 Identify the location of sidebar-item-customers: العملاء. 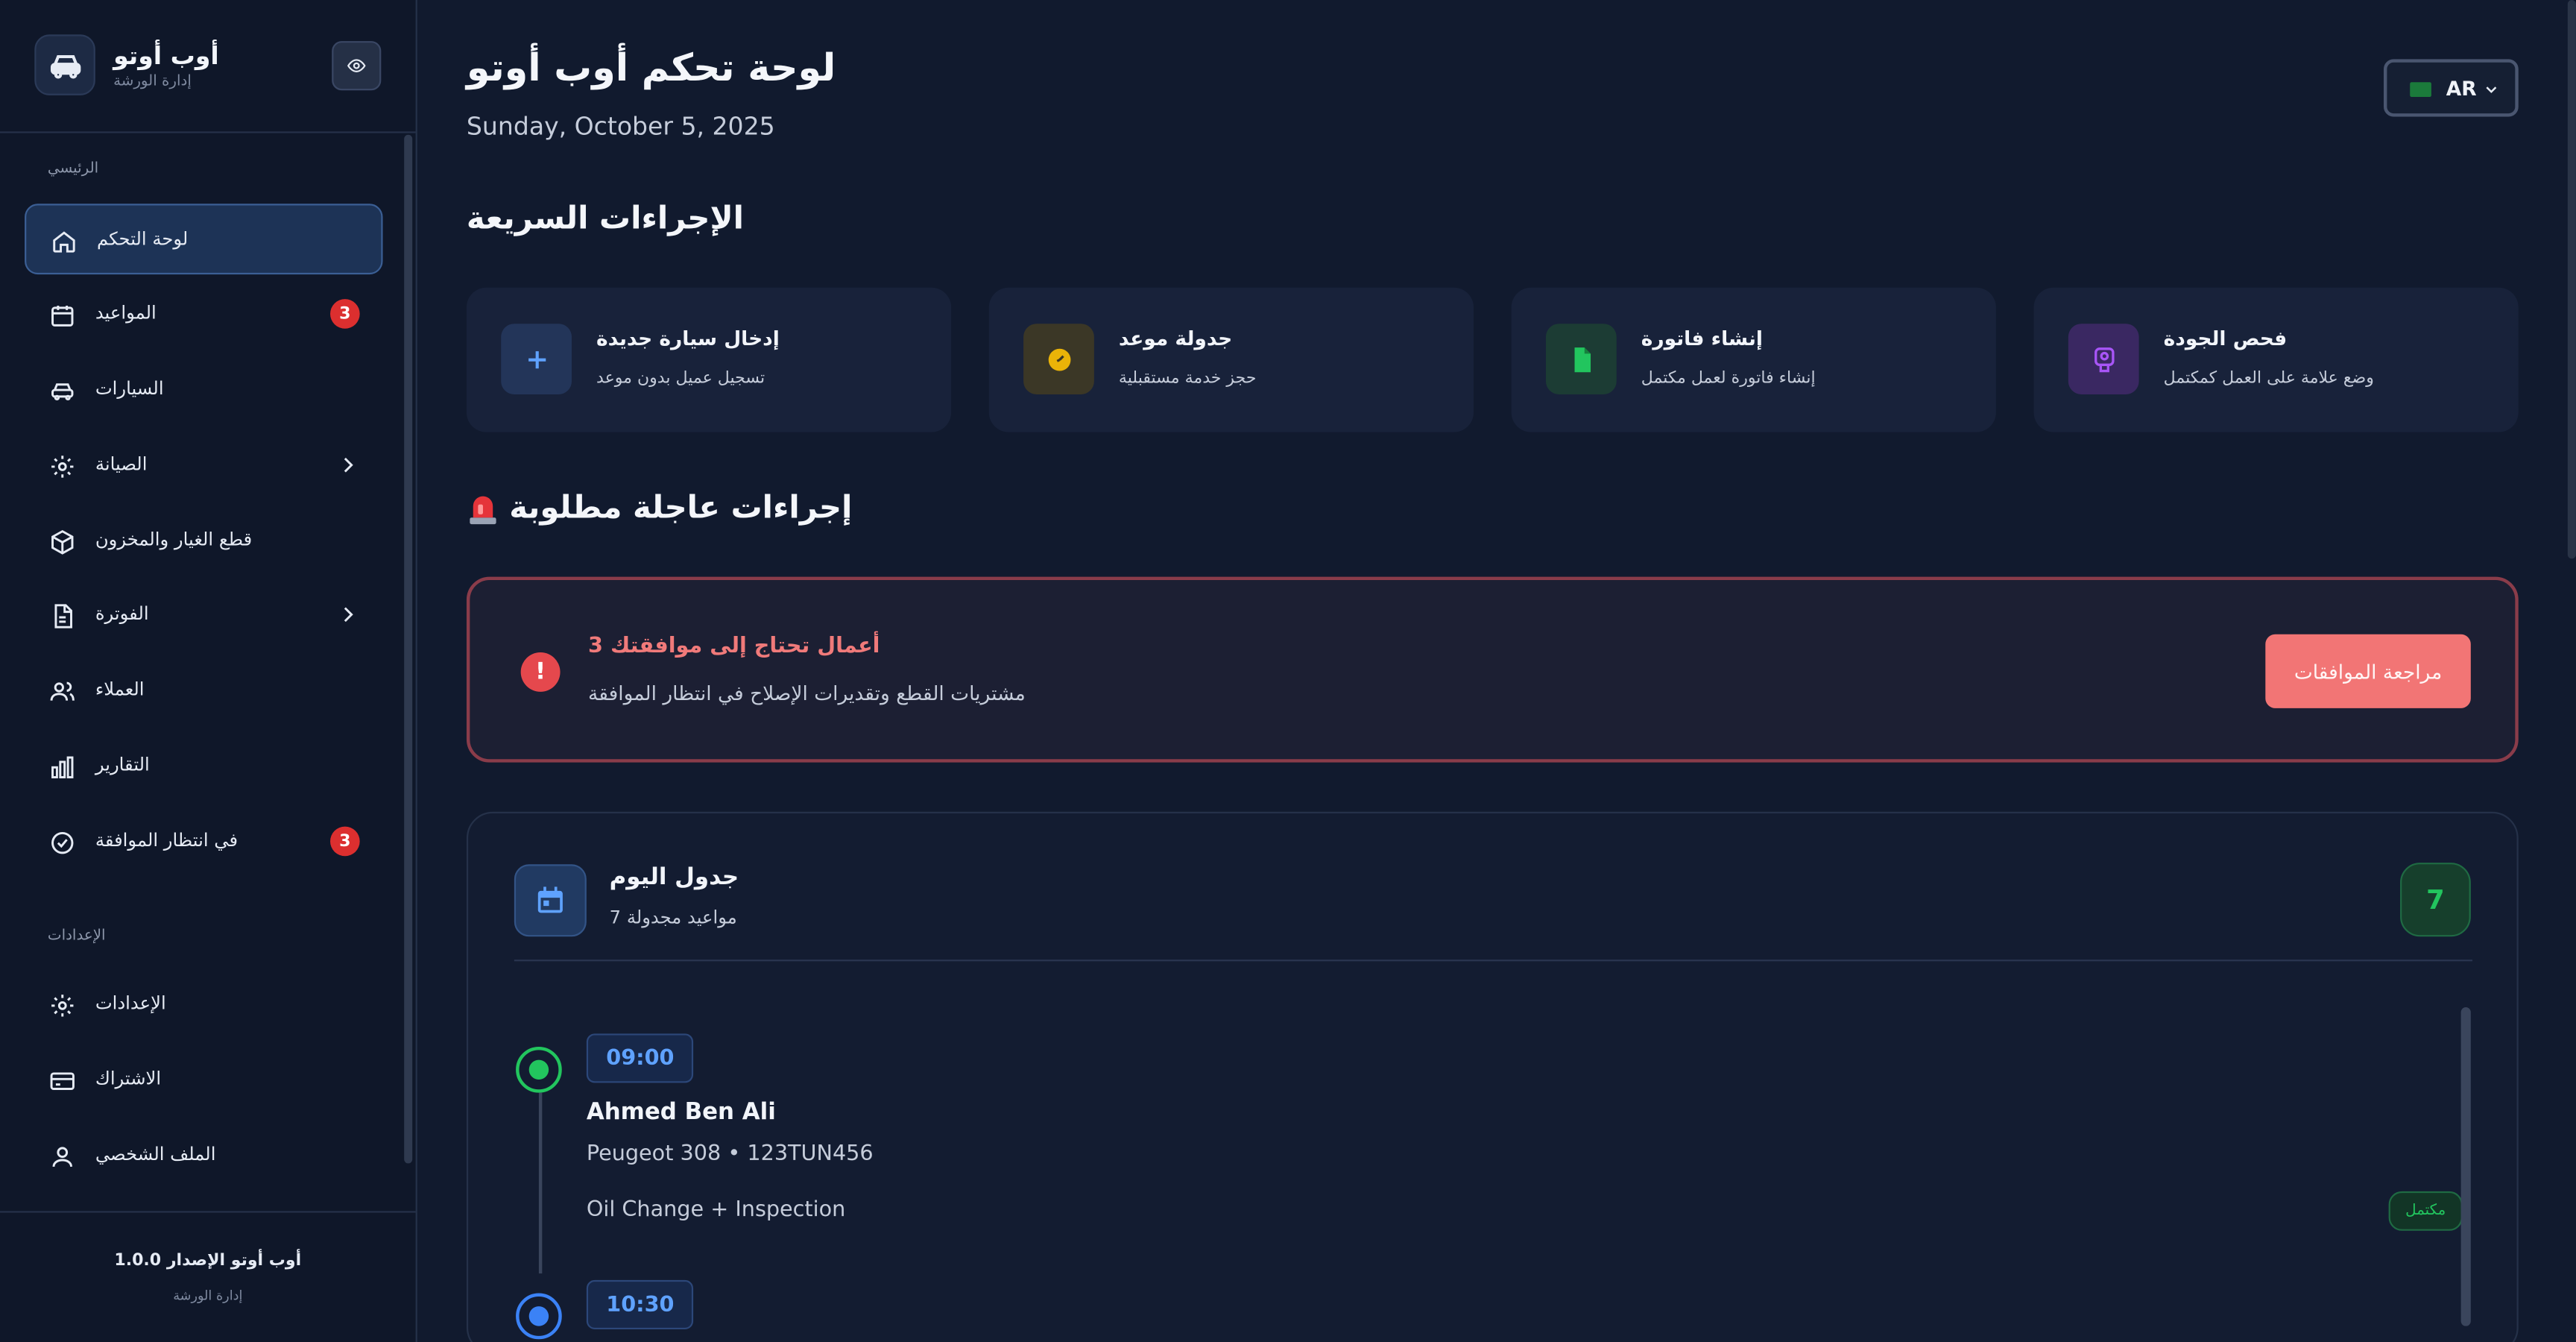
(203, 690).